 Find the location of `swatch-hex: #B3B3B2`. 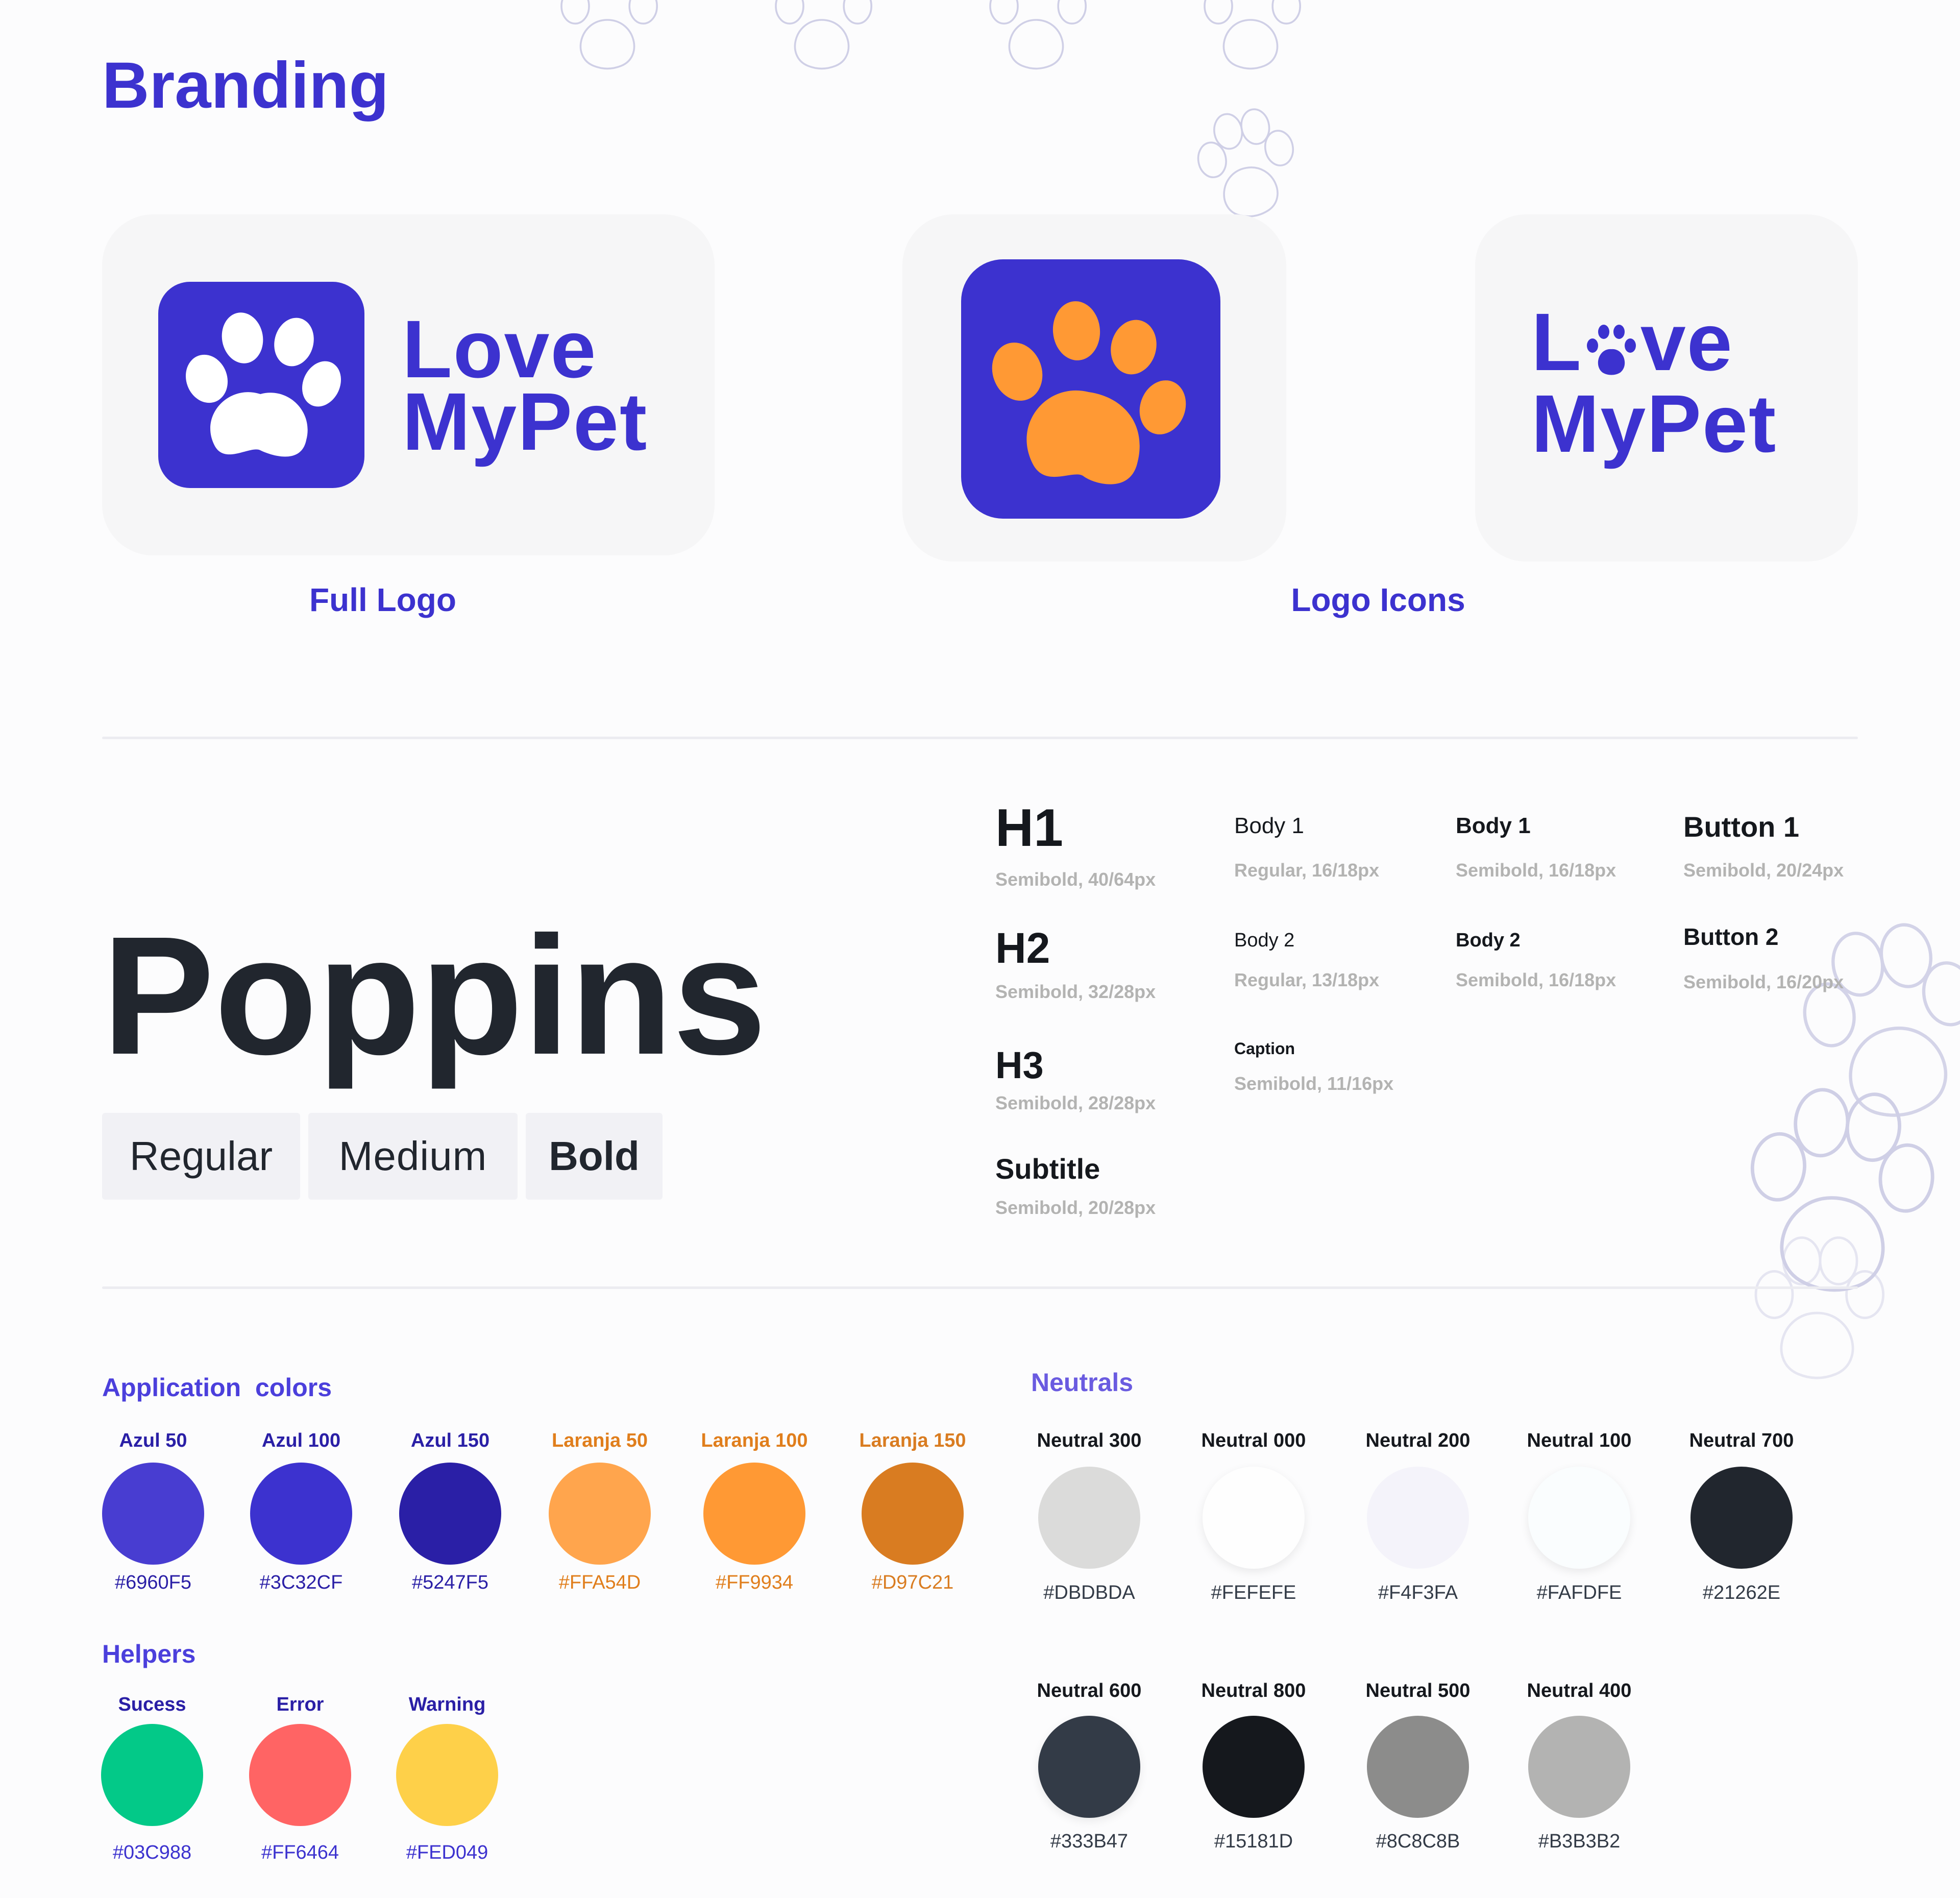

swatch-hex: #B3B3B2 is located at coordinates (1579, 1842).